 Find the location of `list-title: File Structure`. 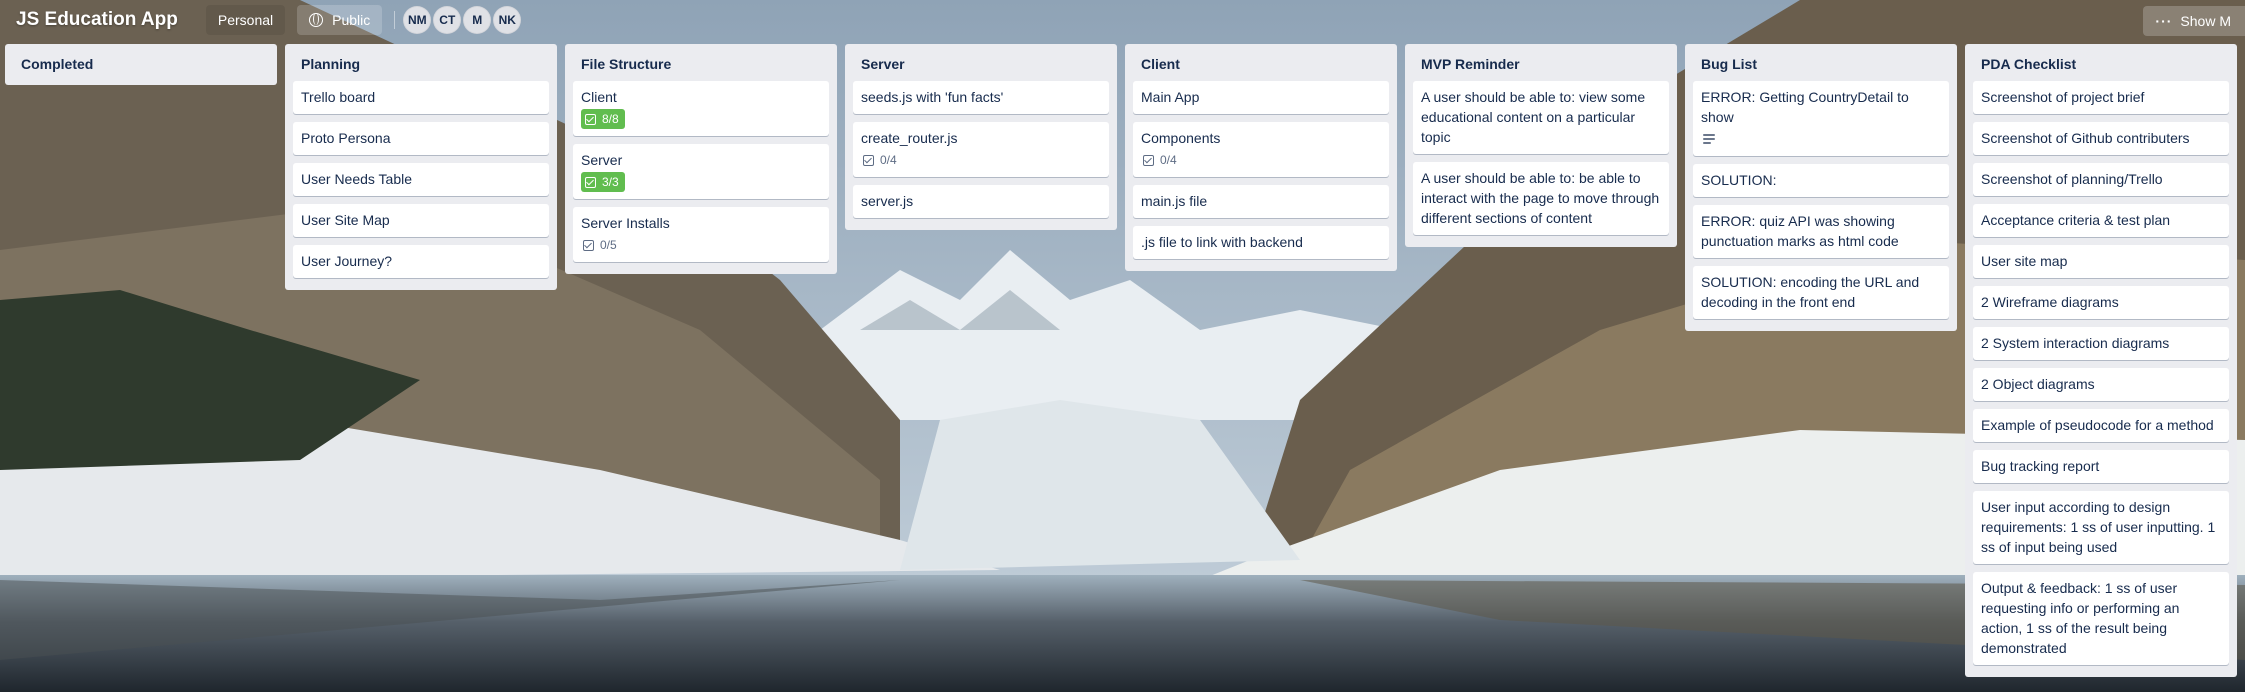

list-title: File Structure is located at coordinates (701, 62).